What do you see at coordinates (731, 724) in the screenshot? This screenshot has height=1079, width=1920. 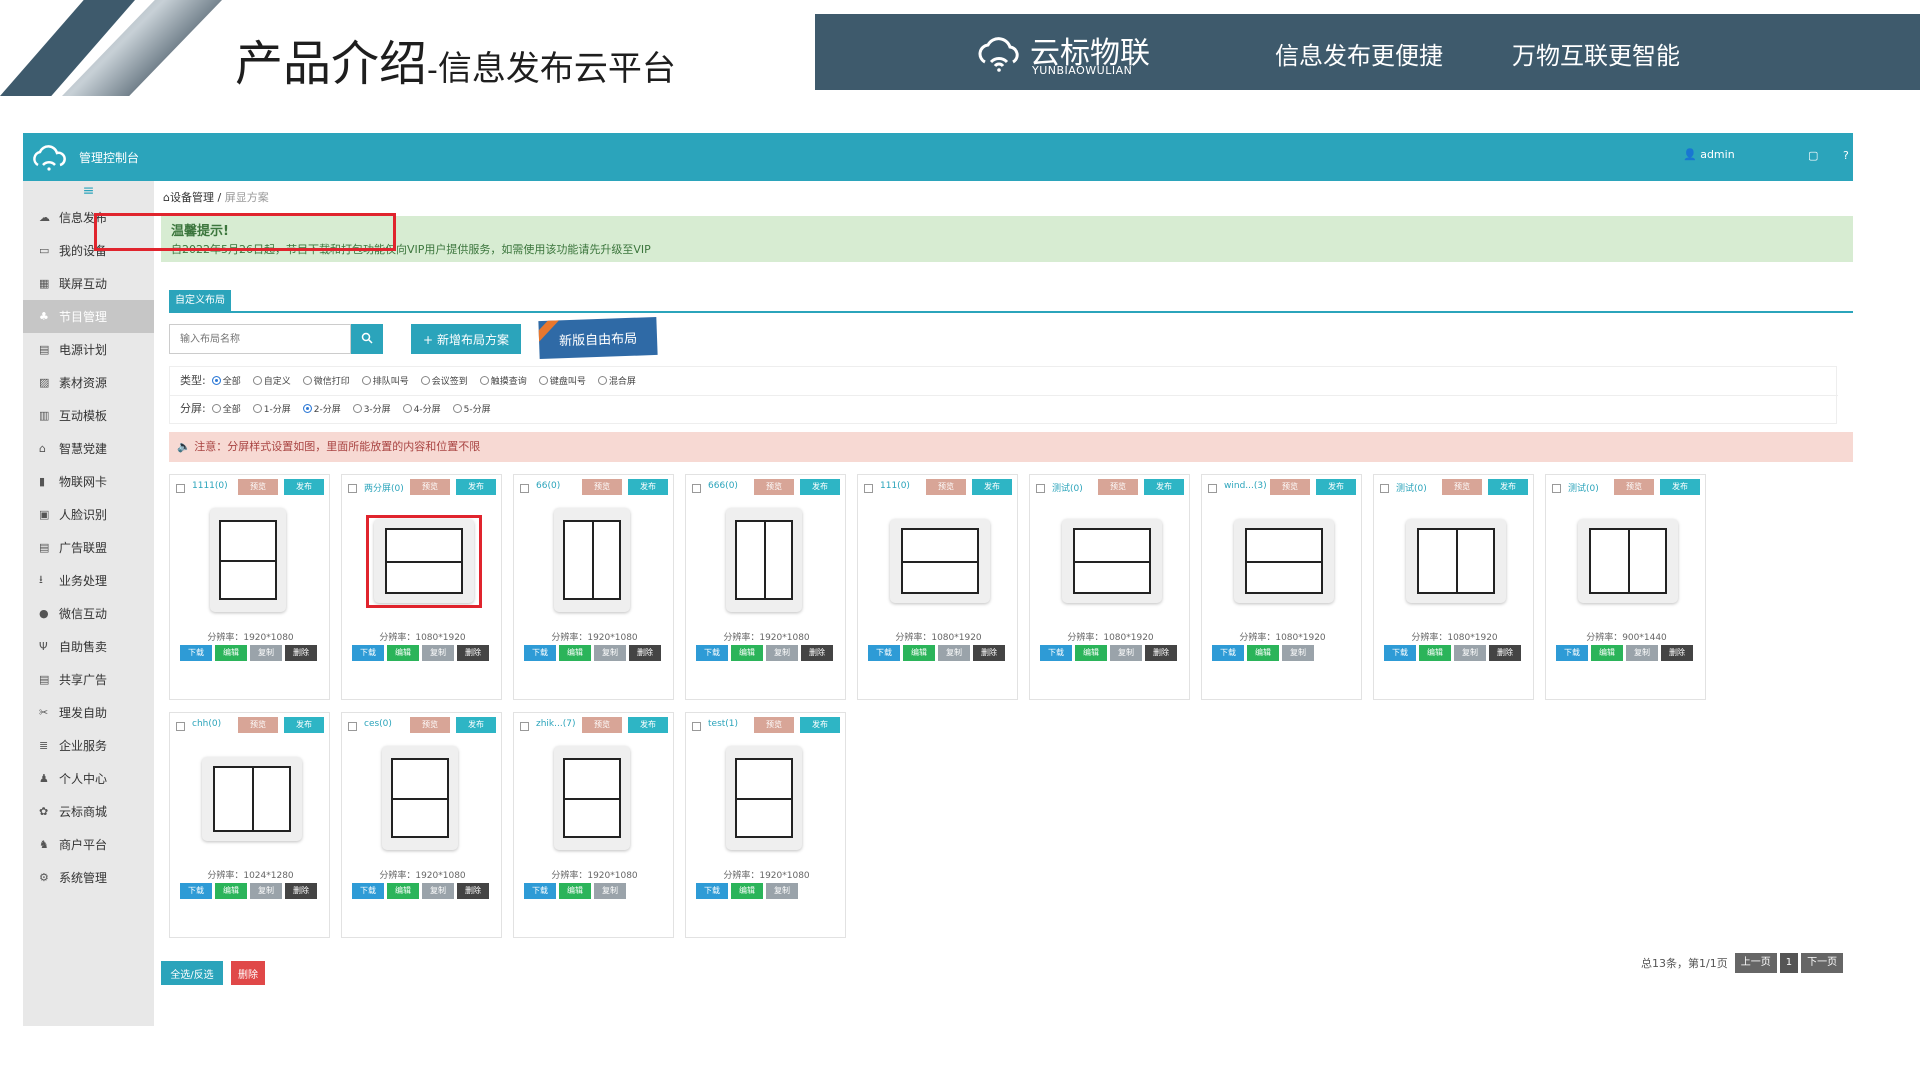 I see `card-name: test(1)` at bounding box center [731, 724].